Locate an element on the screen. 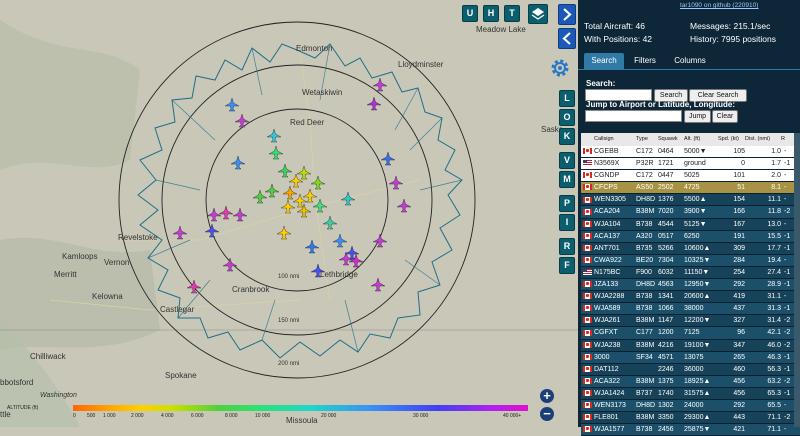 The height and width of the screenshot is (436, 800). m-button: M is located at coordinates (567, 179).